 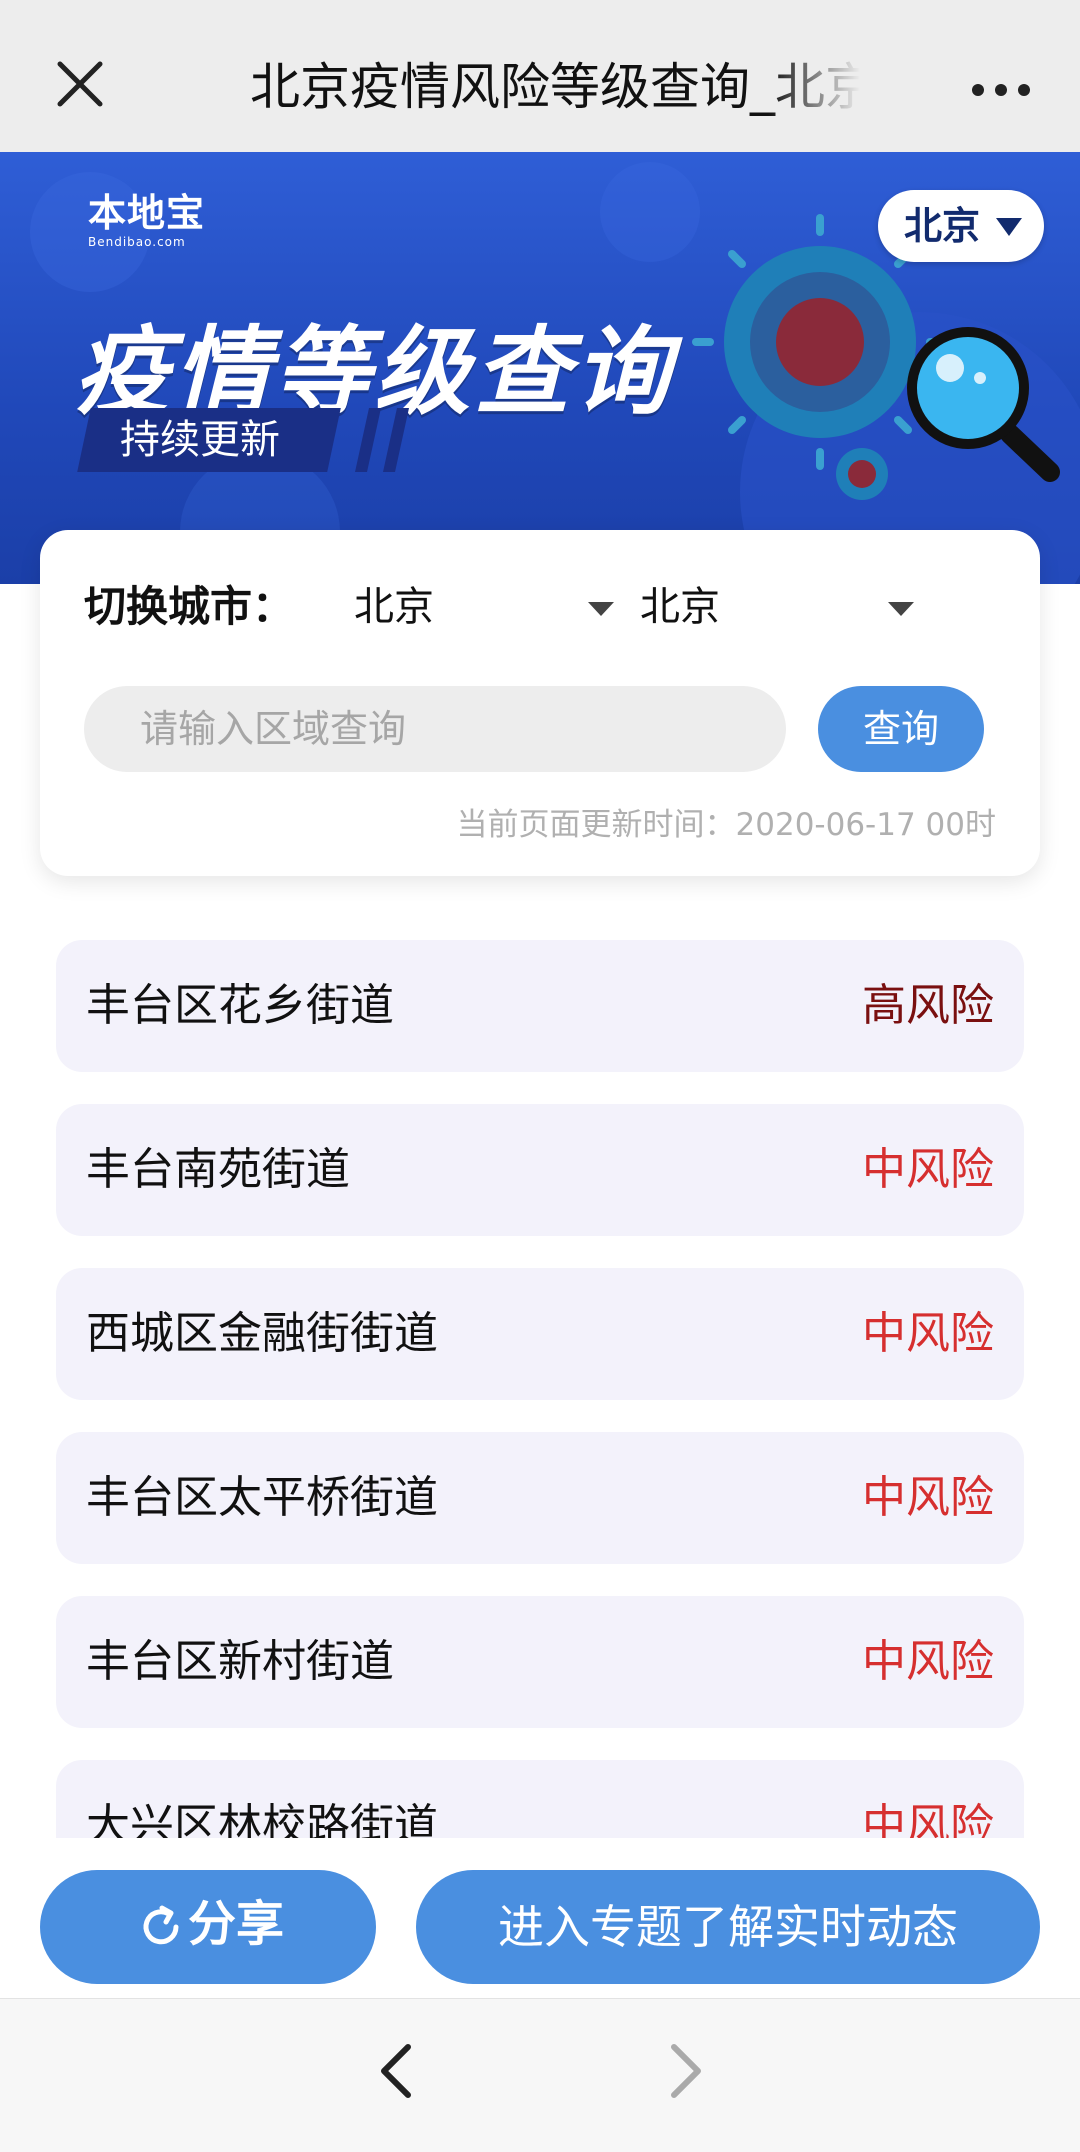 I want to click on list-item: 丰台区太平桥街道 中风险, so click(x=540, y=1498).